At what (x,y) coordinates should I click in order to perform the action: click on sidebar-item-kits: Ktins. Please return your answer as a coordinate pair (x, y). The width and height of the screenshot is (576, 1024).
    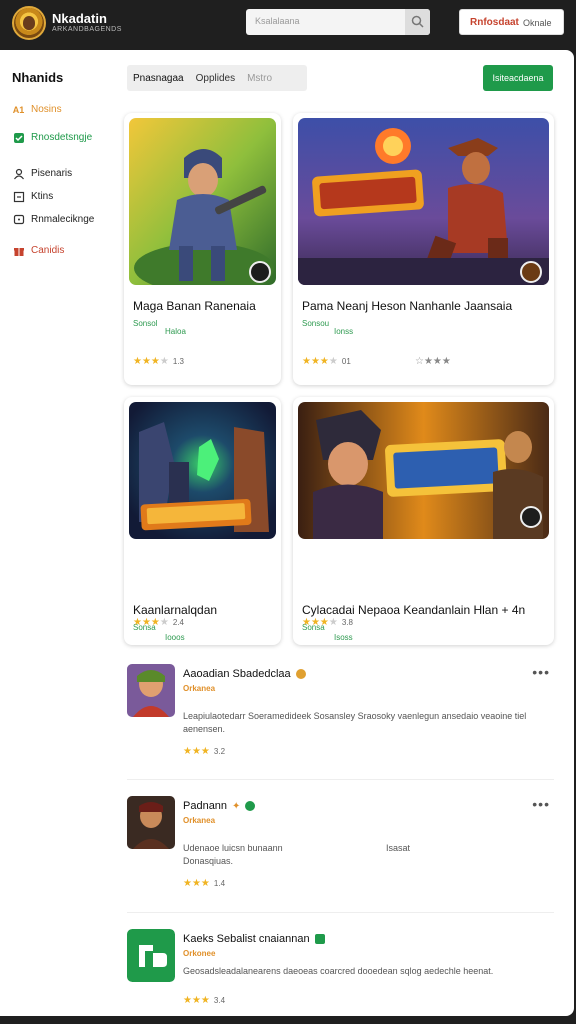
    Looking at the image, I should click on (32, 196).